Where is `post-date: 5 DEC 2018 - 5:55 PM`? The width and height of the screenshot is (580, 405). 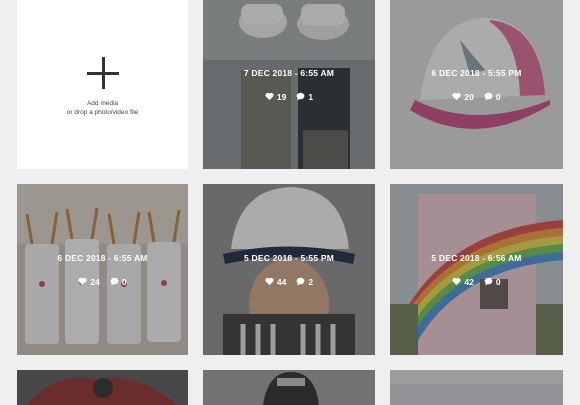
post-date: 5 DEC 2018 - 5:55 PM is located at coordinates (289, 257).